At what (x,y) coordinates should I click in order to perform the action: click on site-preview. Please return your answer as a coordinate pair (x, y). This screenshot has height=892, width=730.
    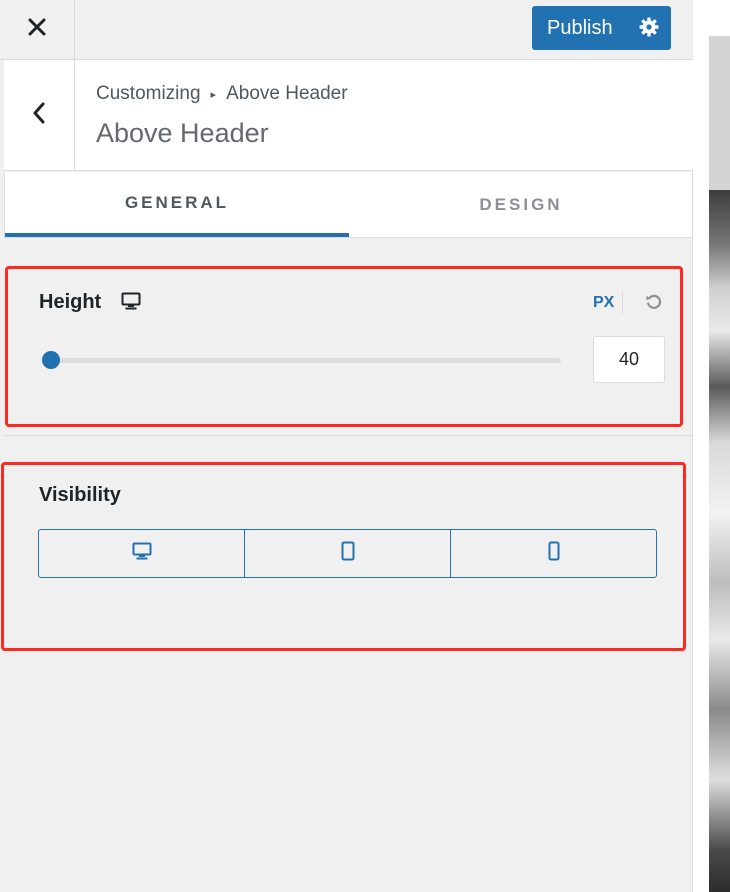
    Looking at the image, I should click on (712, 446).